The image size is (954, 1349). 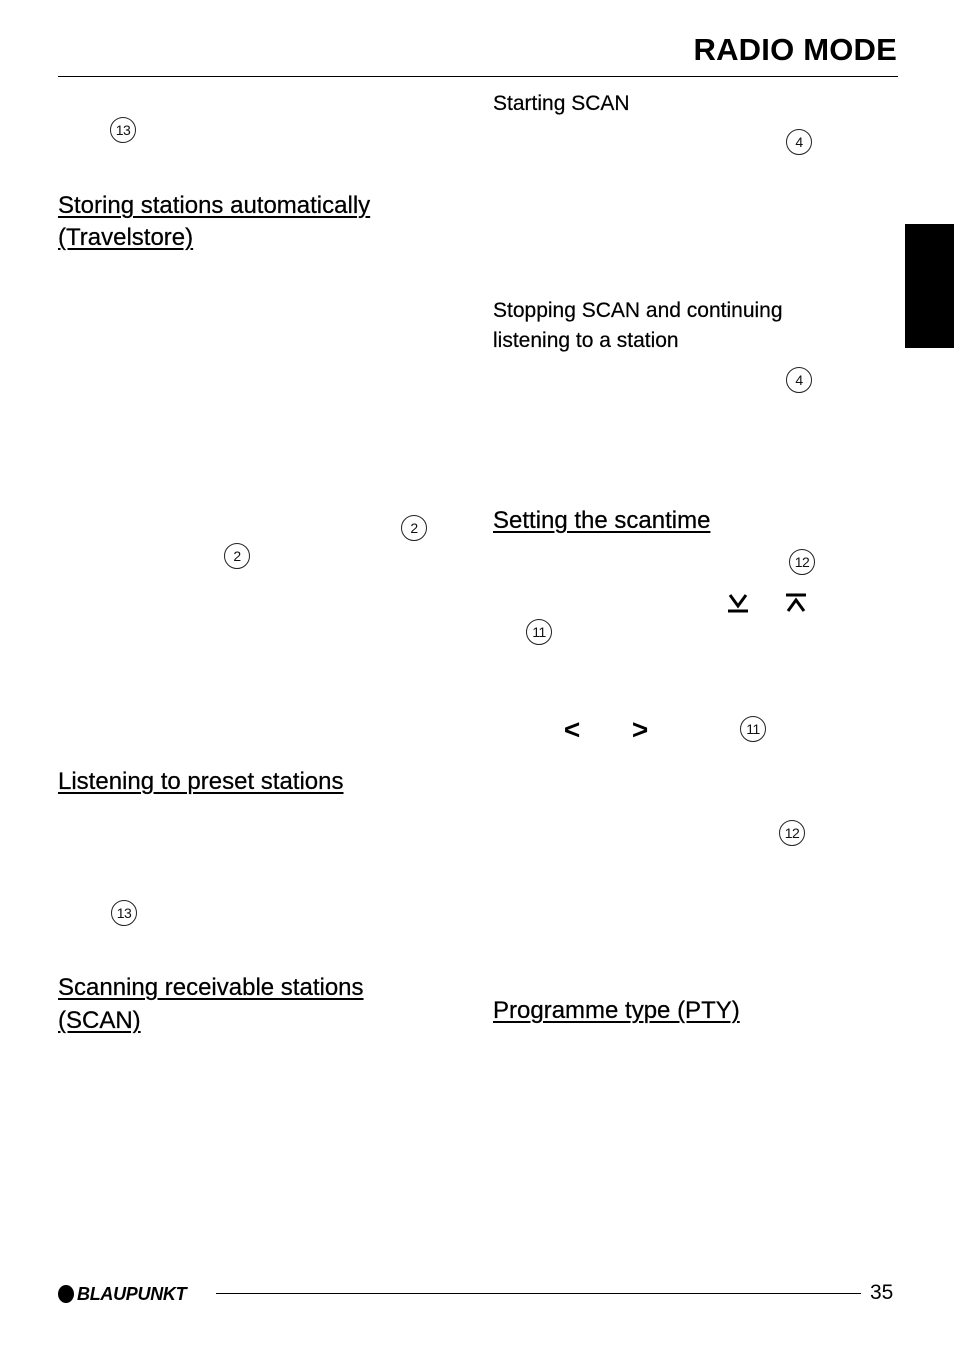 What do you see at coordinates (638, 310) in the screenshot?
I see `subheading-stopping-scan: Stopping SCAN and continuing` at bounding box center [638, 310].